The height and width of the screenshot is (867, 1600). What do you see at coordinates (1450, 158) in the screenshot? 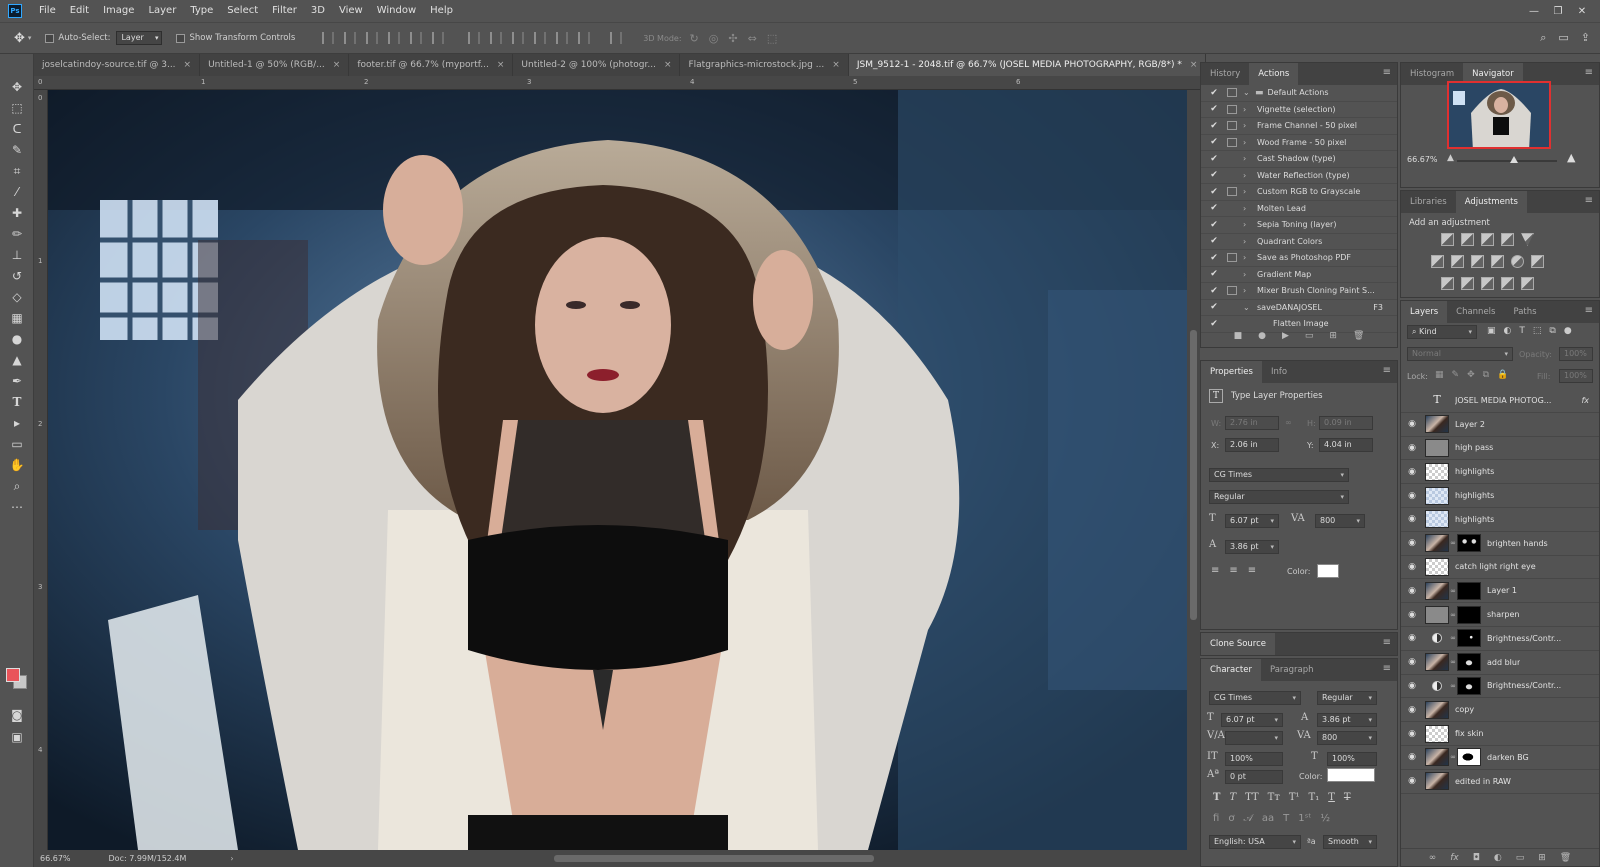
I see `zoom-out-icon: ▲` at bounding box center [1450, 158].